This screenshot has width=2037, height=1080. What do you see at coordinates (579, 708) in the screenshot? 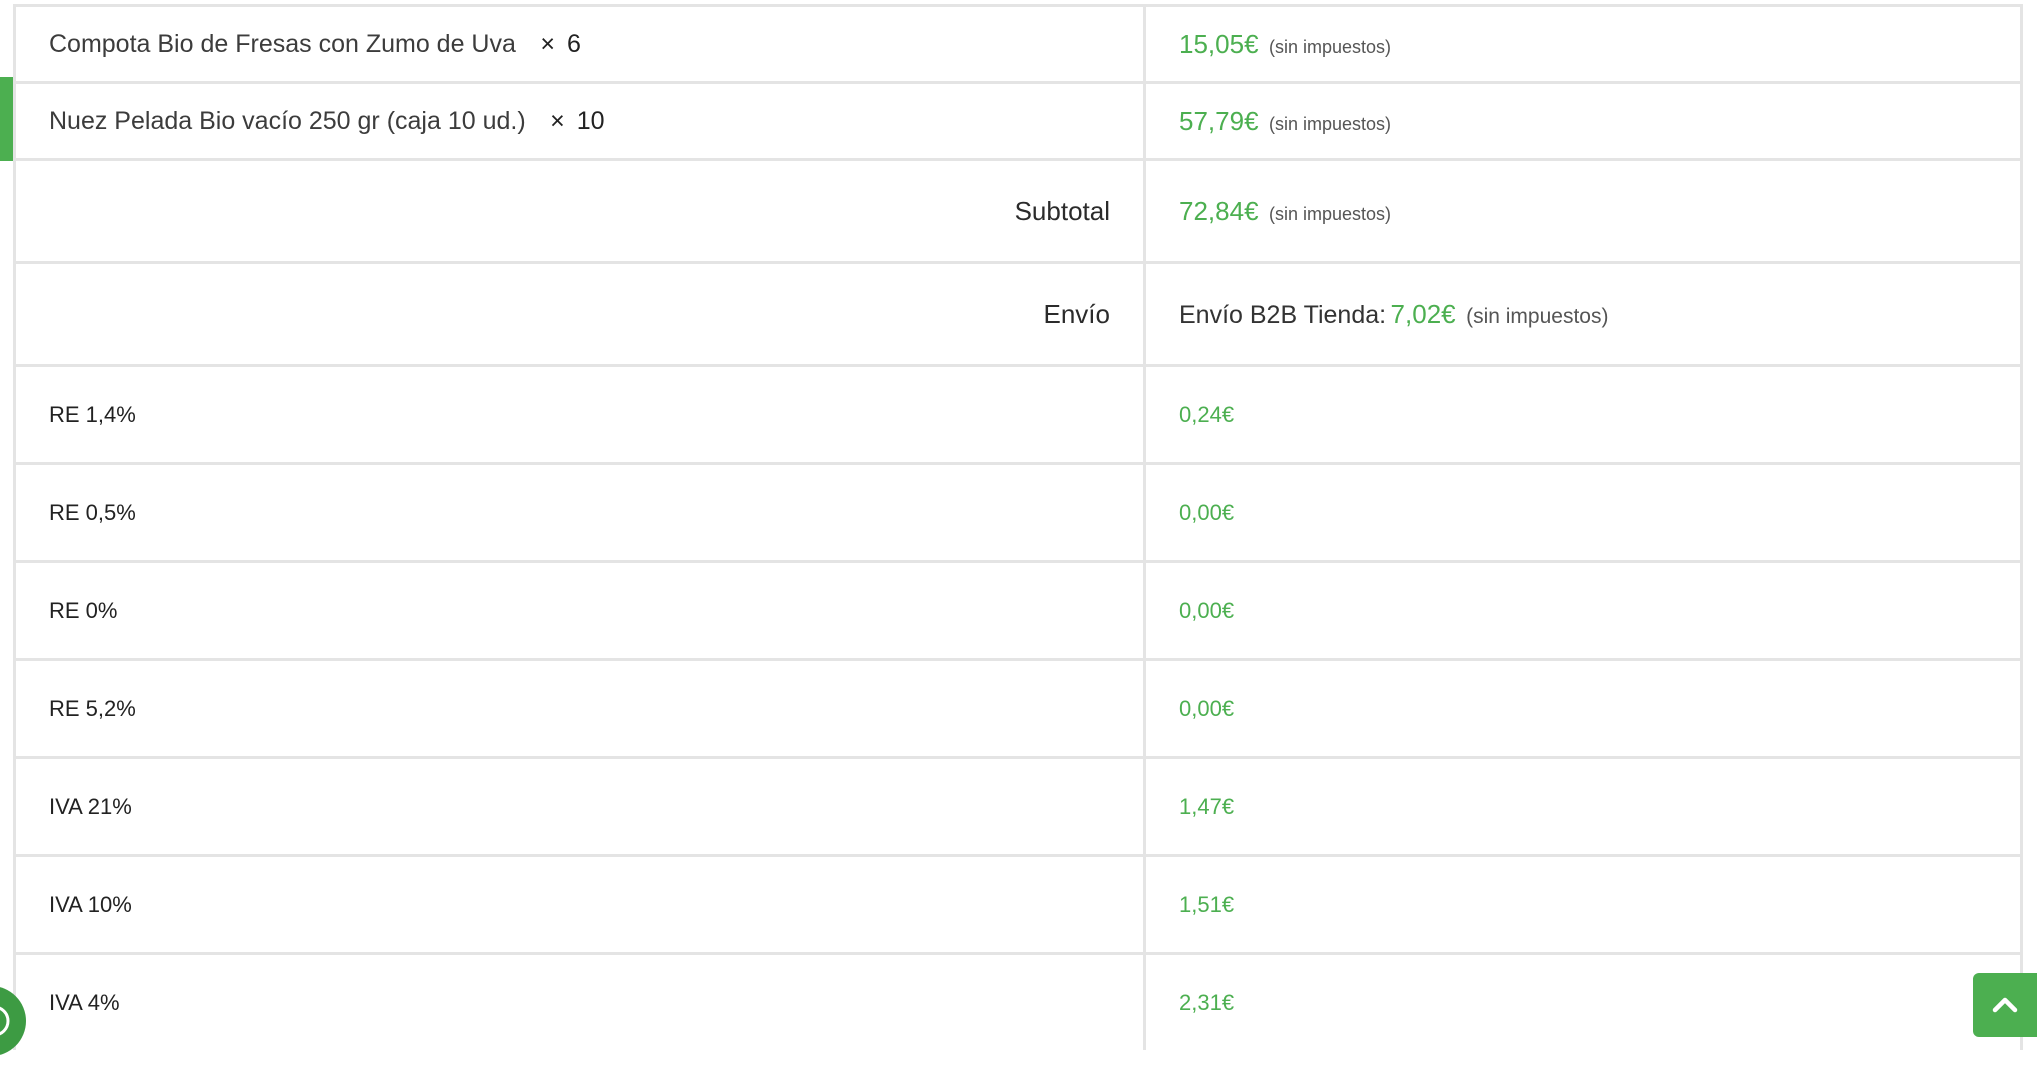
I see `tax-label: RE 5,2%` at bounding box center [579, 708].